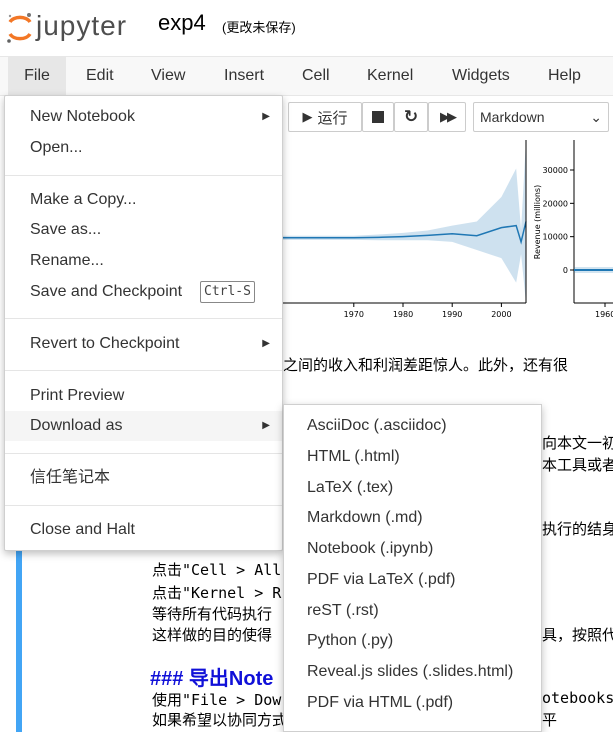  I want to click on menu-item-close-halt: Close and Halt, so click(143, 530).